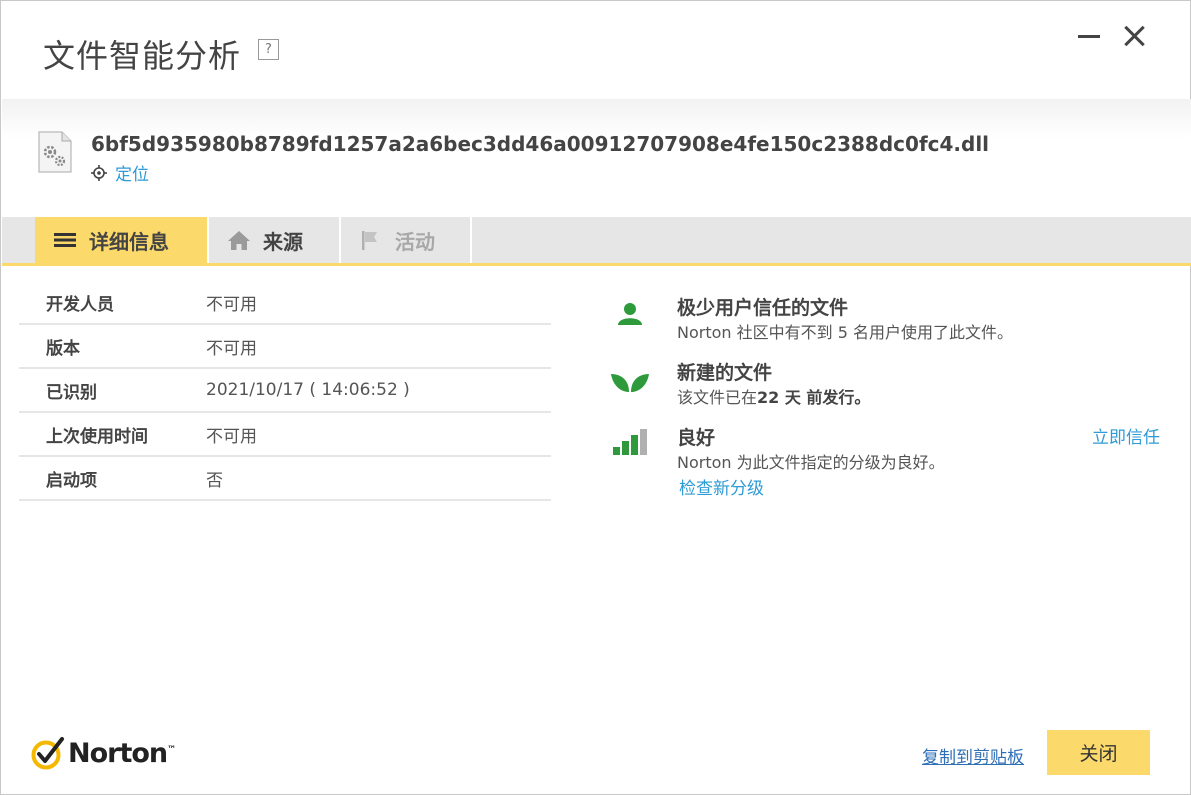 This screenshot has width=1191, height=795. I want to click on trademark: ™, so click(171, 749).